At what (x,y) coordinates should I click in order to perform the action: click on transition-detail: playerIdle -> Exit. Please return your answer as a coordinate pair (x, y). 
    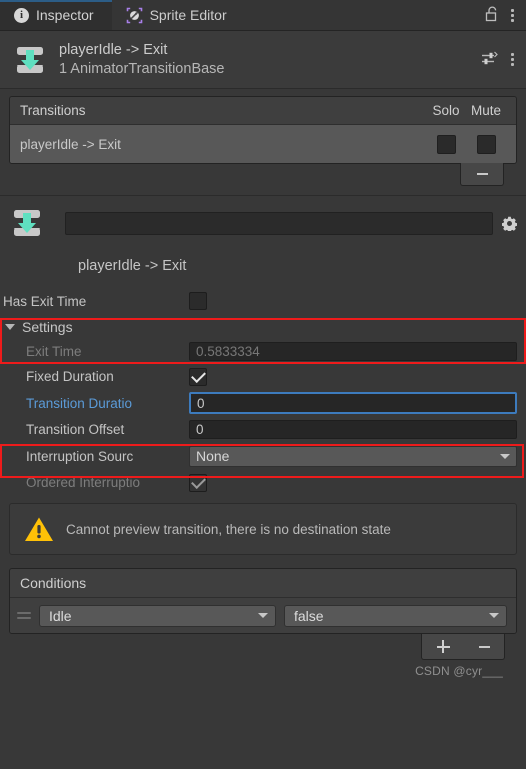
    Looking at the image, I should click on (263, 235).